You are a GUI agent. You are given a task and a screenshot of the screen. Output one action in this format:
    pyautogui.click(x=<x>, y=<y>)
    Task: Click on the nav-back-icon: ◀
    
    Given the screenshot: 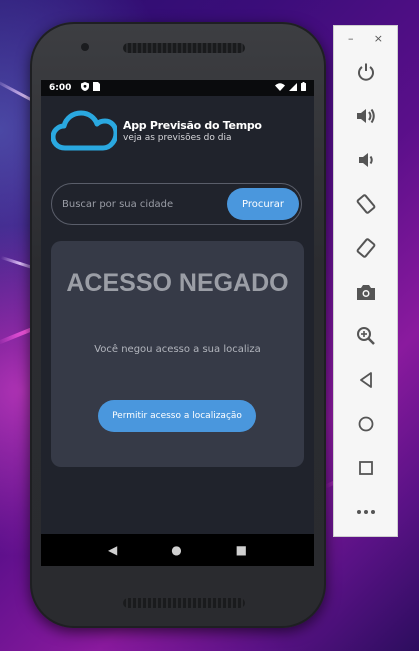 What is the action you would take?
    pyautogui.click(x=112, y=550)
    